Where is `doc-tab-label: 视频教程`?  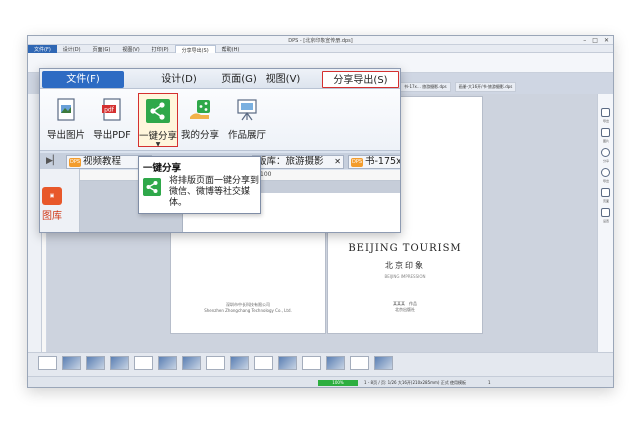
doc-tab-label: 视频教程 is located at coordinates (102, 161).